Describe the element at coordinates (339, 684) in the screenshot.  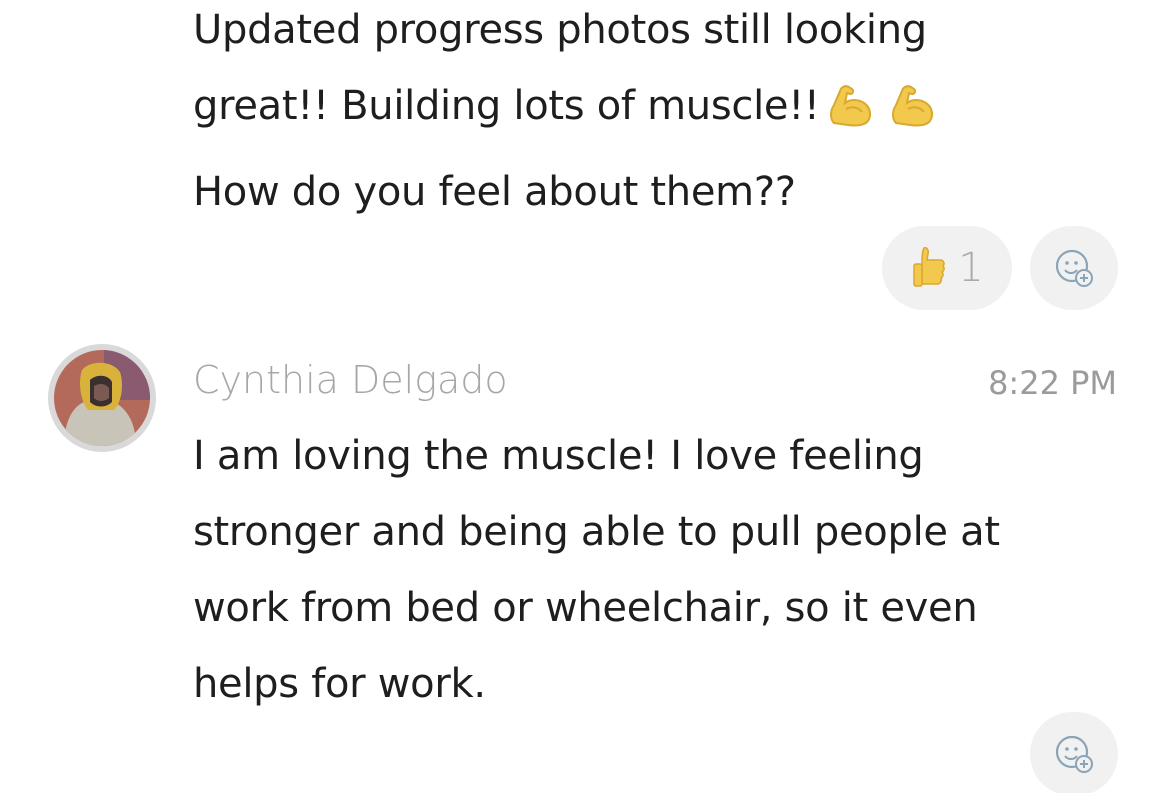
I see `message-line: helps for work.` at that location.